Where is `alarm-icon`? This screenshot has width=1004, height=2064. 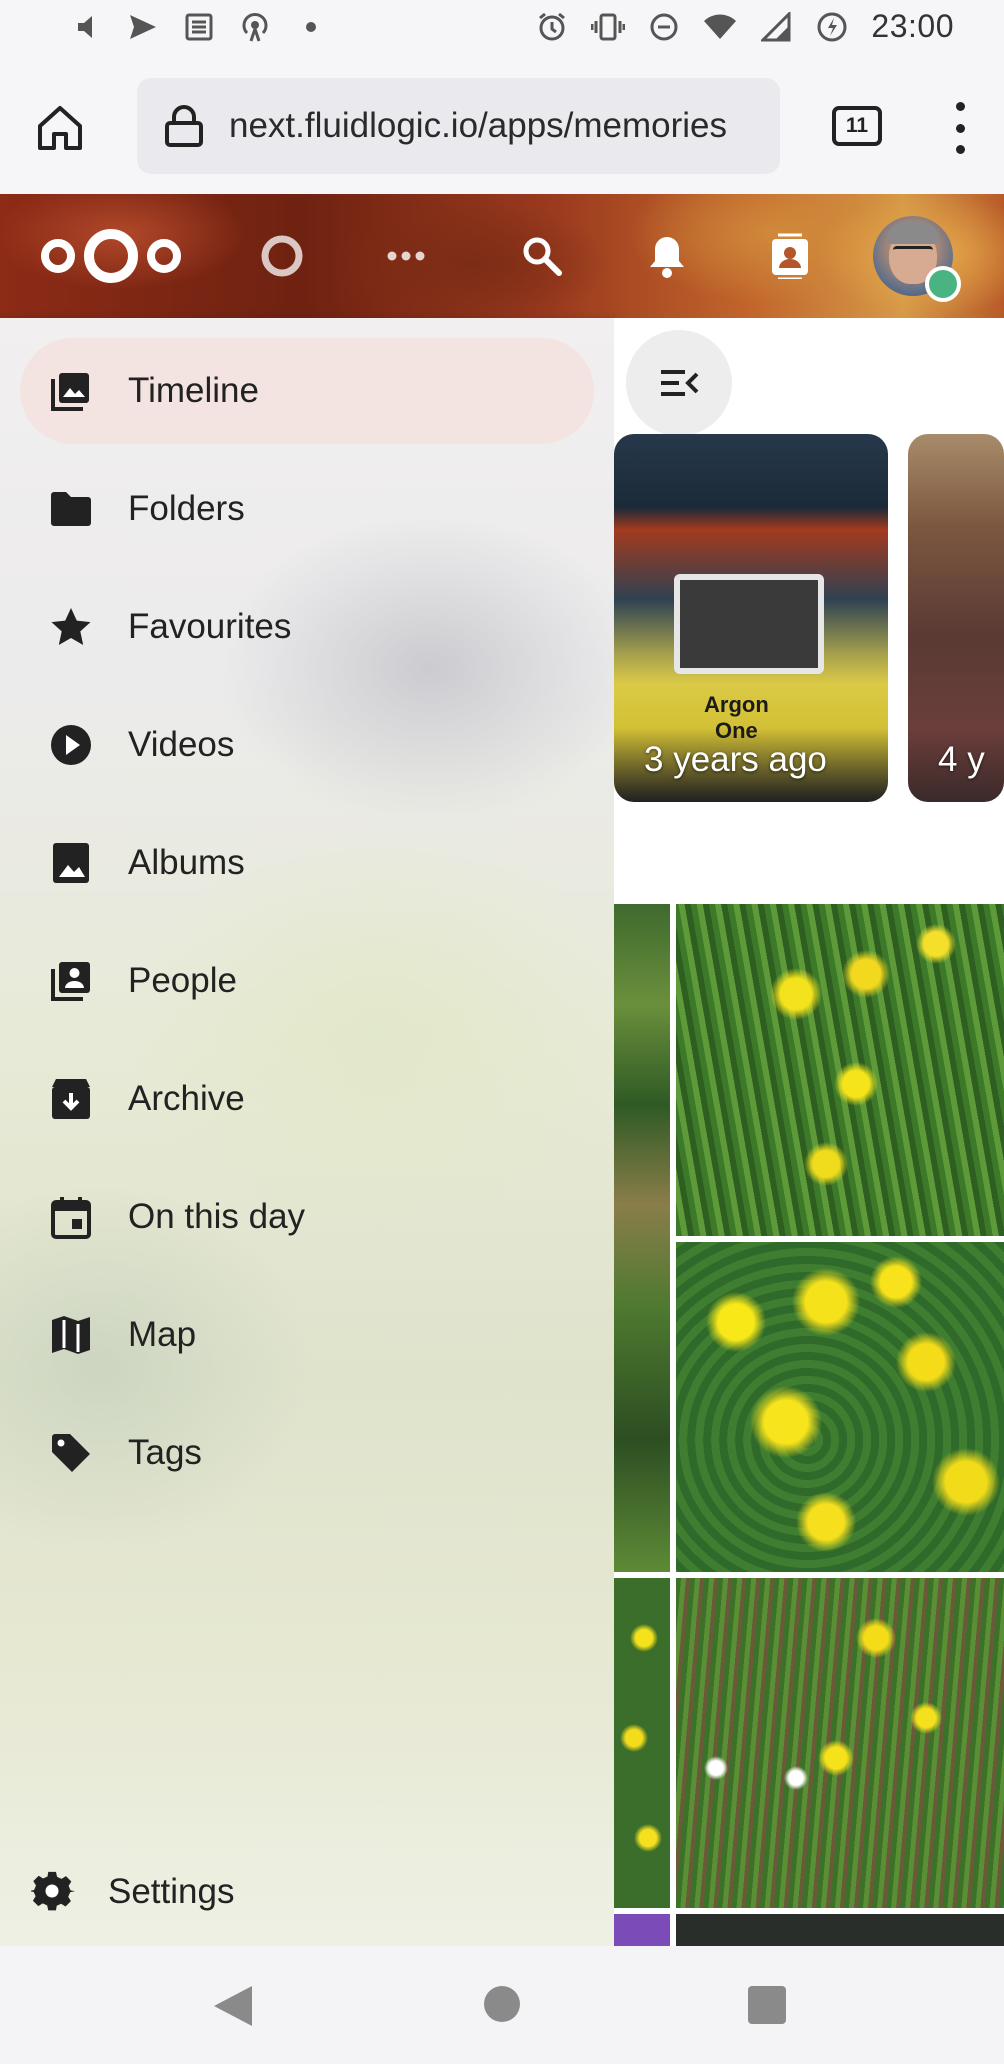 alarm-icon is located at coordinates (552, 27).